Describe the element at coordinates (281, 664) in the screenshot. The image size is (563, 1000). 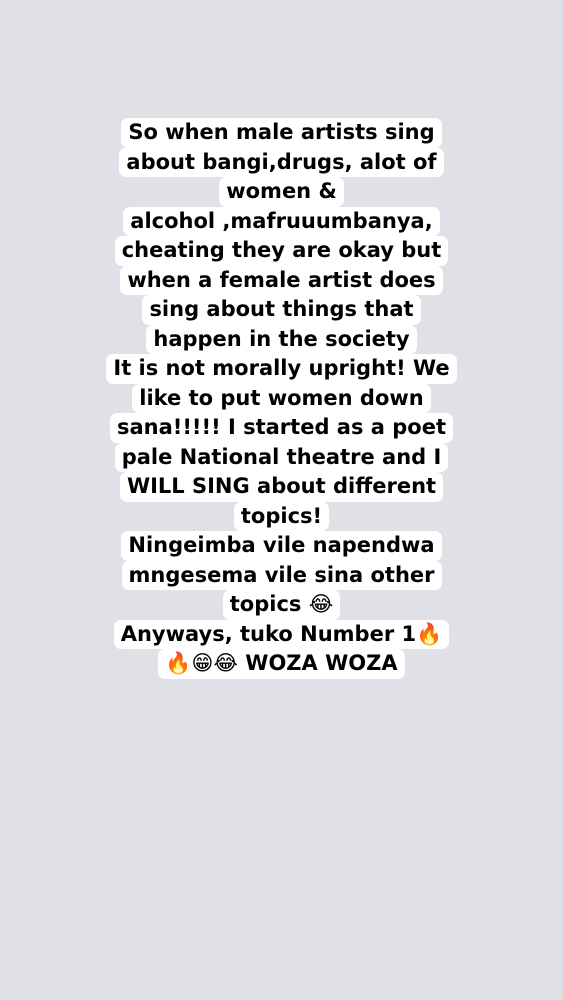
I see `story-text-line: 🔥😁😂 WOZA WOZA` at that location.